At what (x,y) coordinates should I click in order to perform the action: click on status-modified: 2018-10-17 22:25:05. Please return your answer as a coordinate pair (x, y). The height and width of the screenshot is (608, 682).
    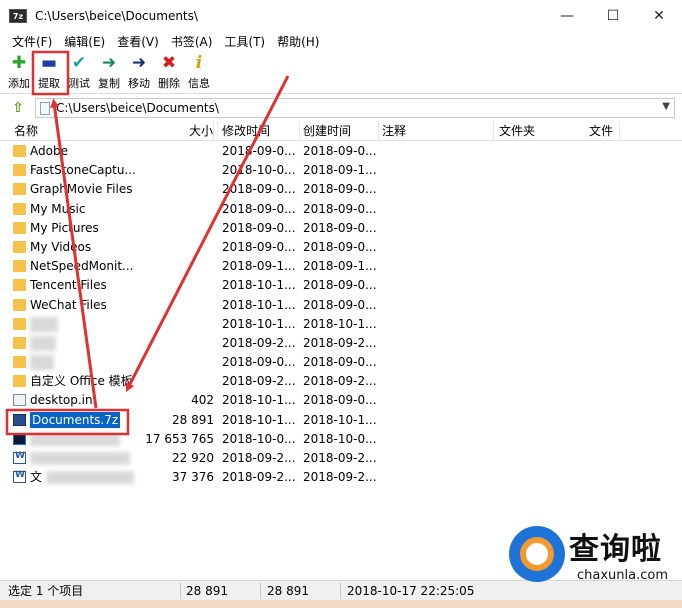
    Looking at the image, I should click on (411, 591).